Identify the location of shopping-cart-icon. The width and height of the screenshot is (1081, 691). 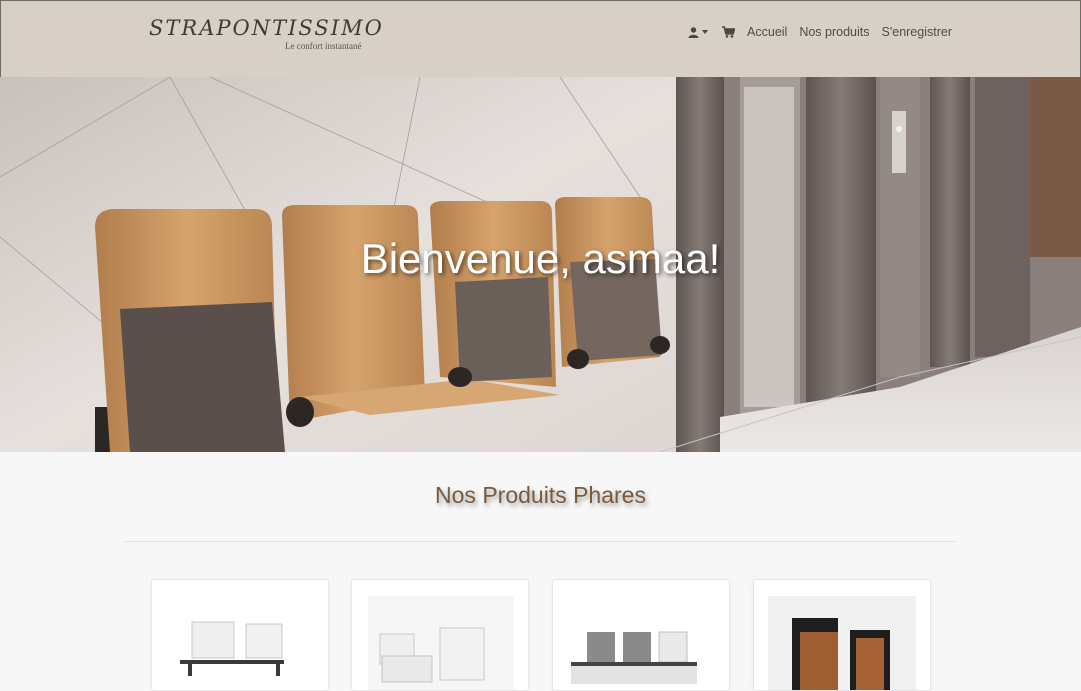
(729, 32).